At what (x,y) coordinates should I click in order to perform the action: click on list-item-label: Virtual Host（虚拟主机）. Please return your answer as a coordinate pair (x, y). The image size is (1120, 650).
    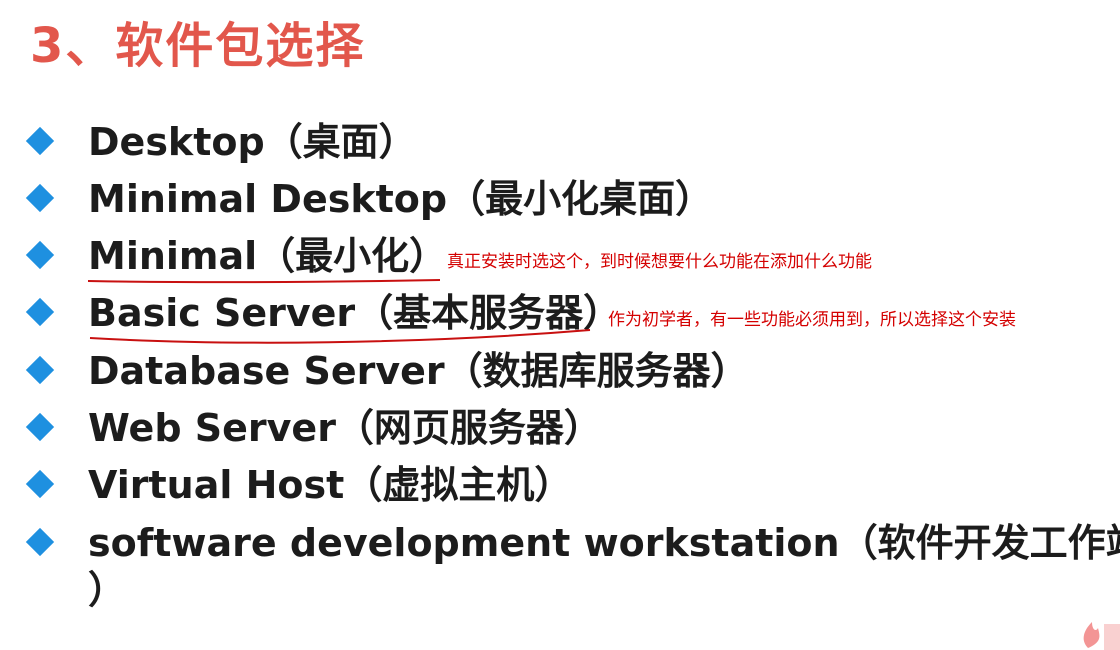
    Looking at the image, I should click on (330, 485).